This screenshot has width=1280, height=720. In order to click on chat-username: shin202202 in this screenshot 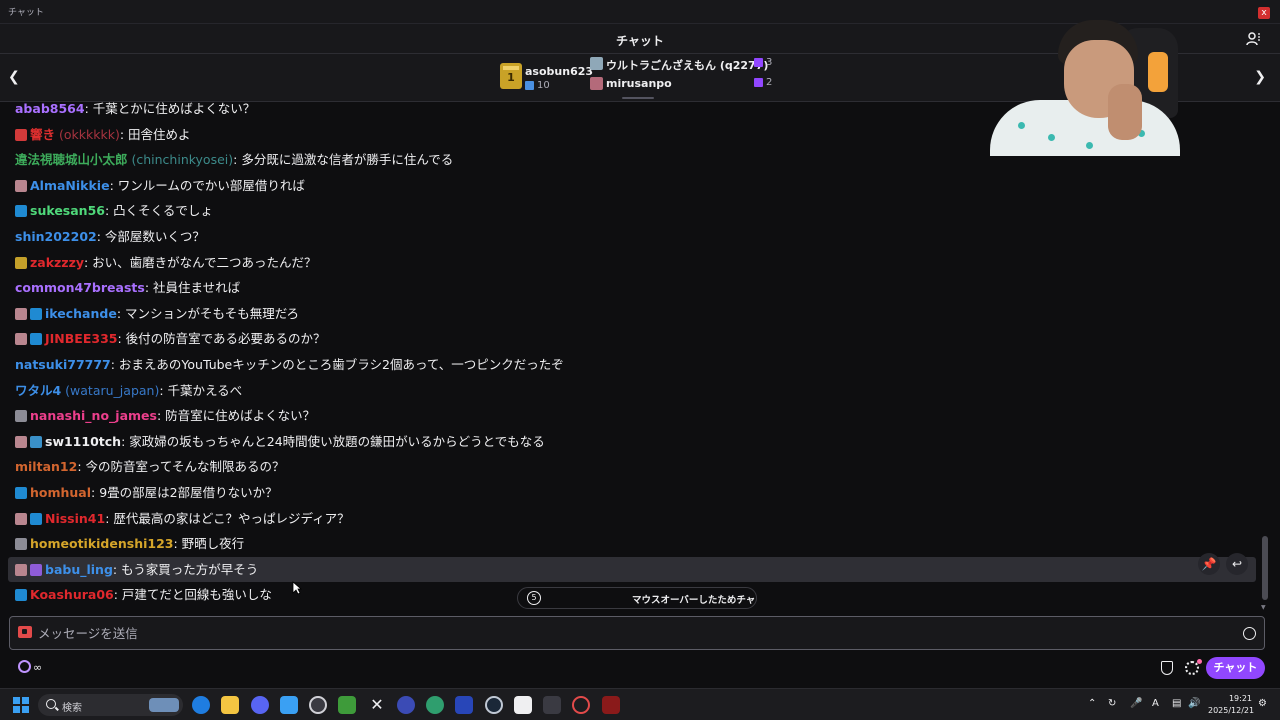, I will do `click(56, 236)`.